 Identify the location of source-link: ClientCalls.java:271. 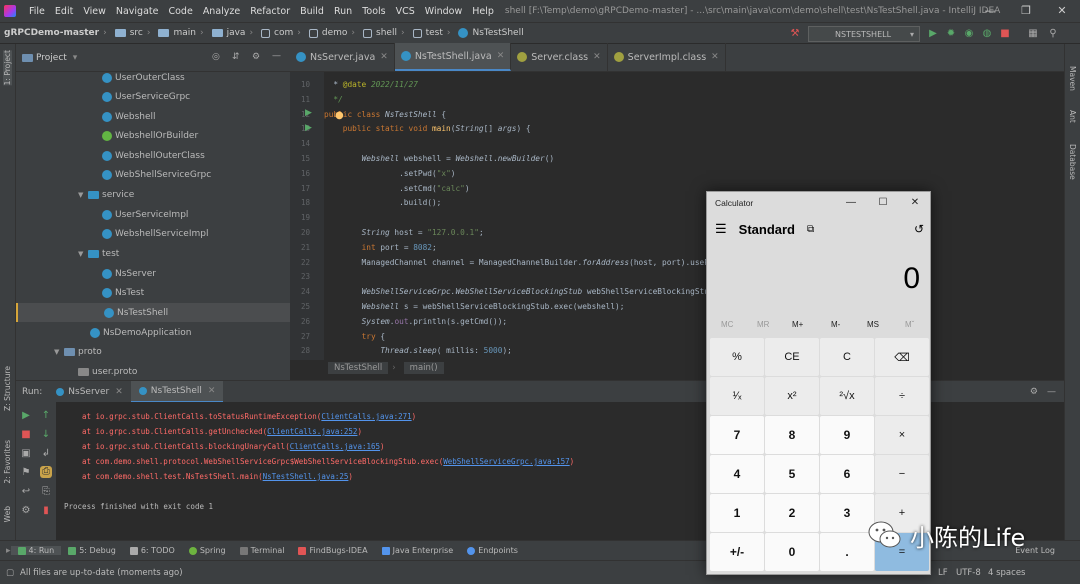
(366, 416).